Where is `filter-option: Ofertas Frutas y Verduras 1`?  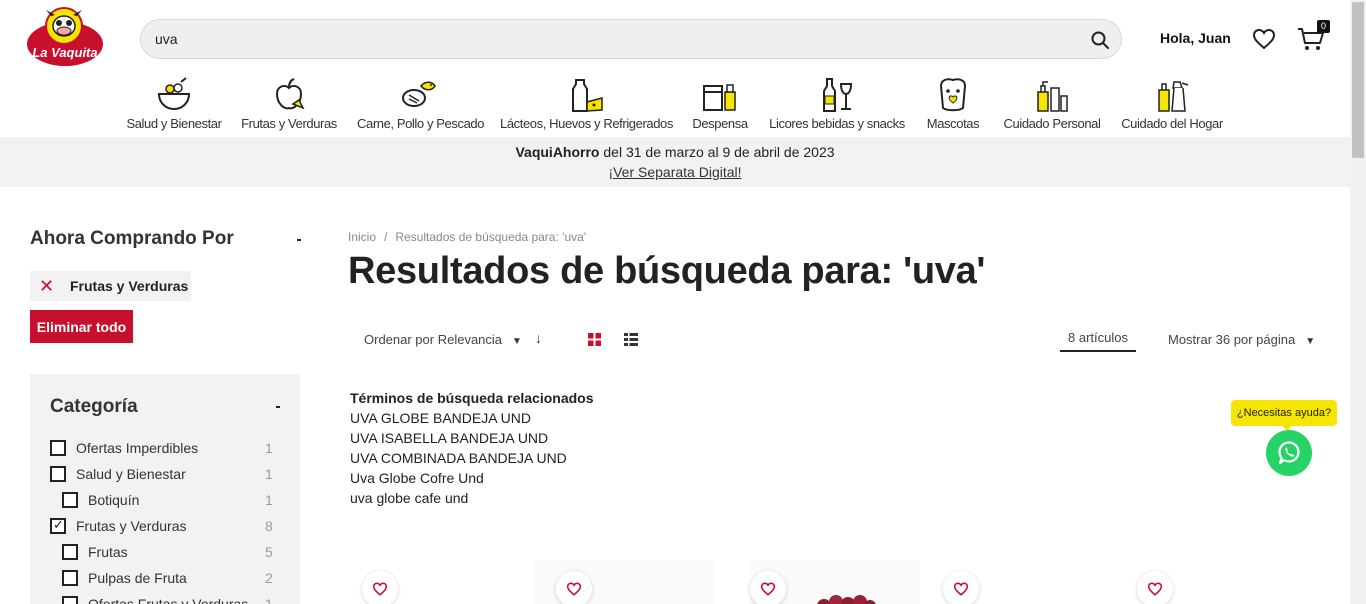
filter-option: Ofertas Frutas y Verduras 1 is located at coordinates (167, 599).